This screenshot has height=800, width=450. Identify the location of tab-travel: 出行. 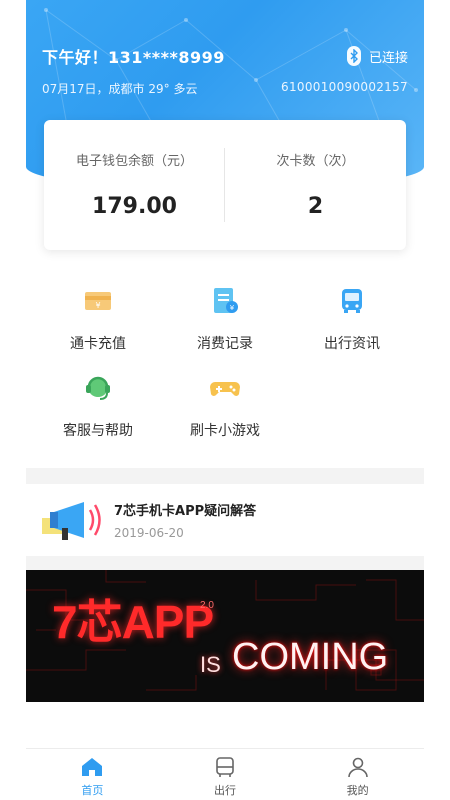
(225, 774).